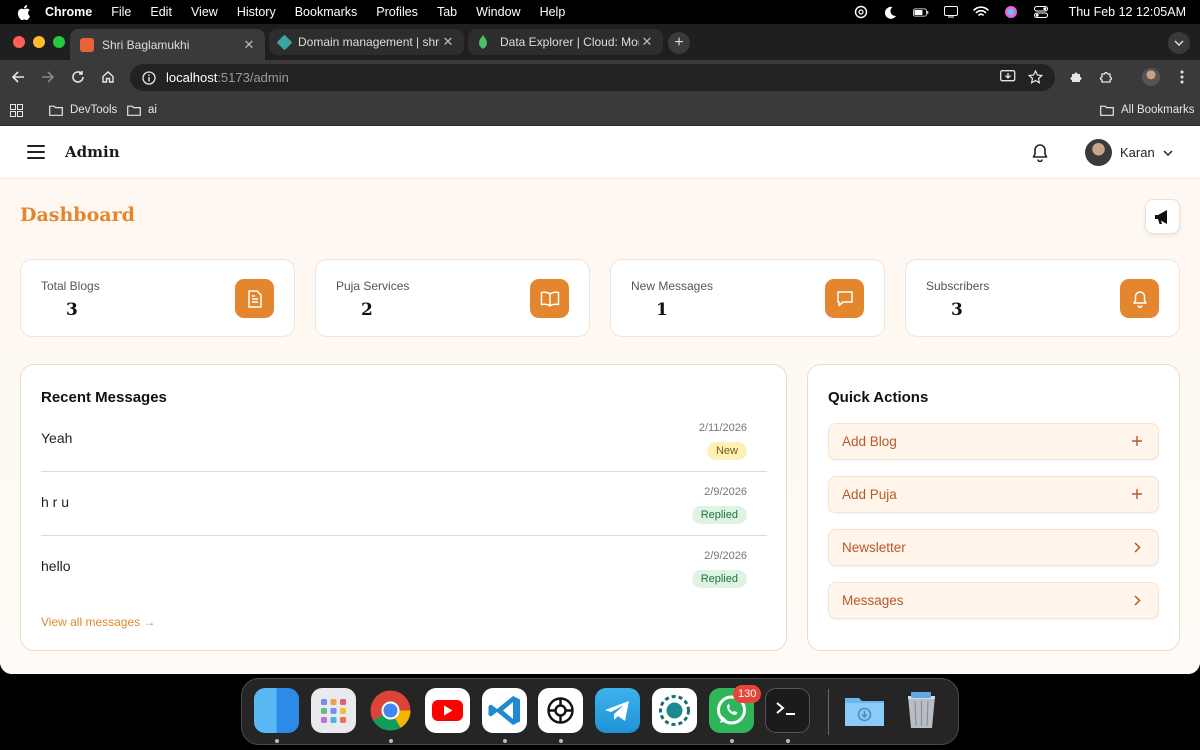 The height and width of the screenshot is (750, 1200). I want to click on telegram-app-icon, so click(617, 710).